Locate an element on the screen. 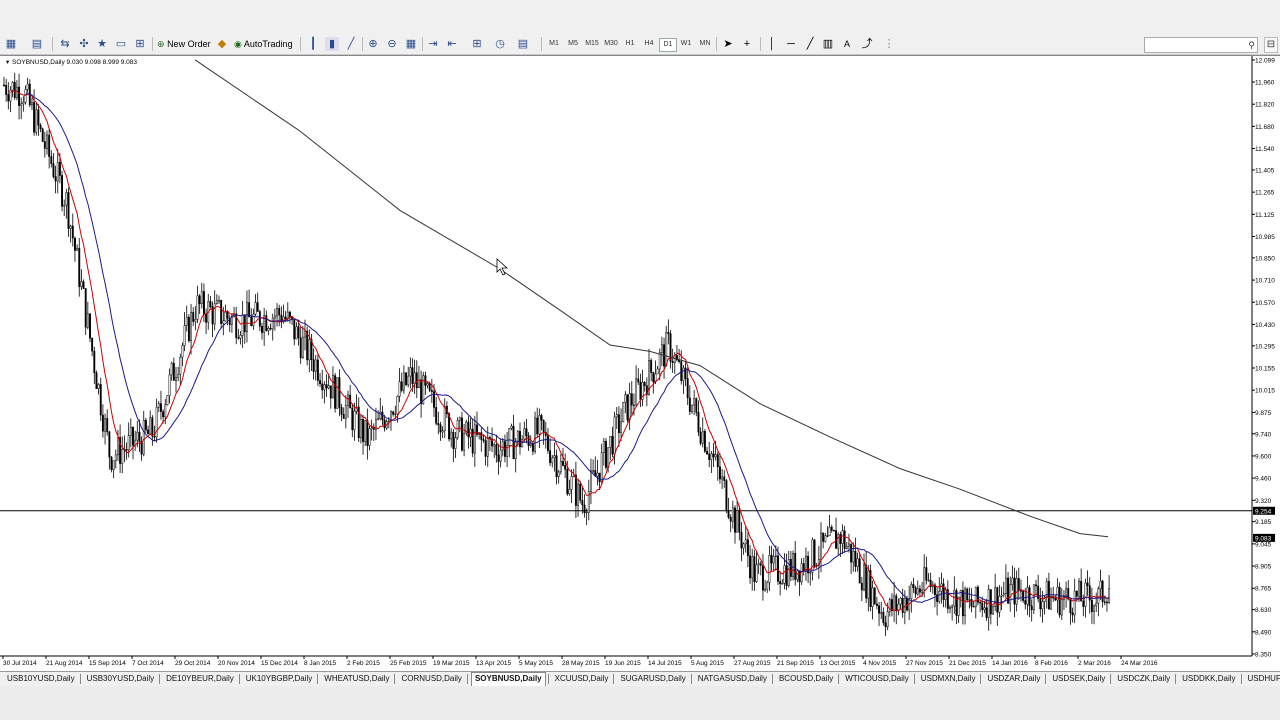  periods-icon: ◷ is located at coordinates (500, 44).